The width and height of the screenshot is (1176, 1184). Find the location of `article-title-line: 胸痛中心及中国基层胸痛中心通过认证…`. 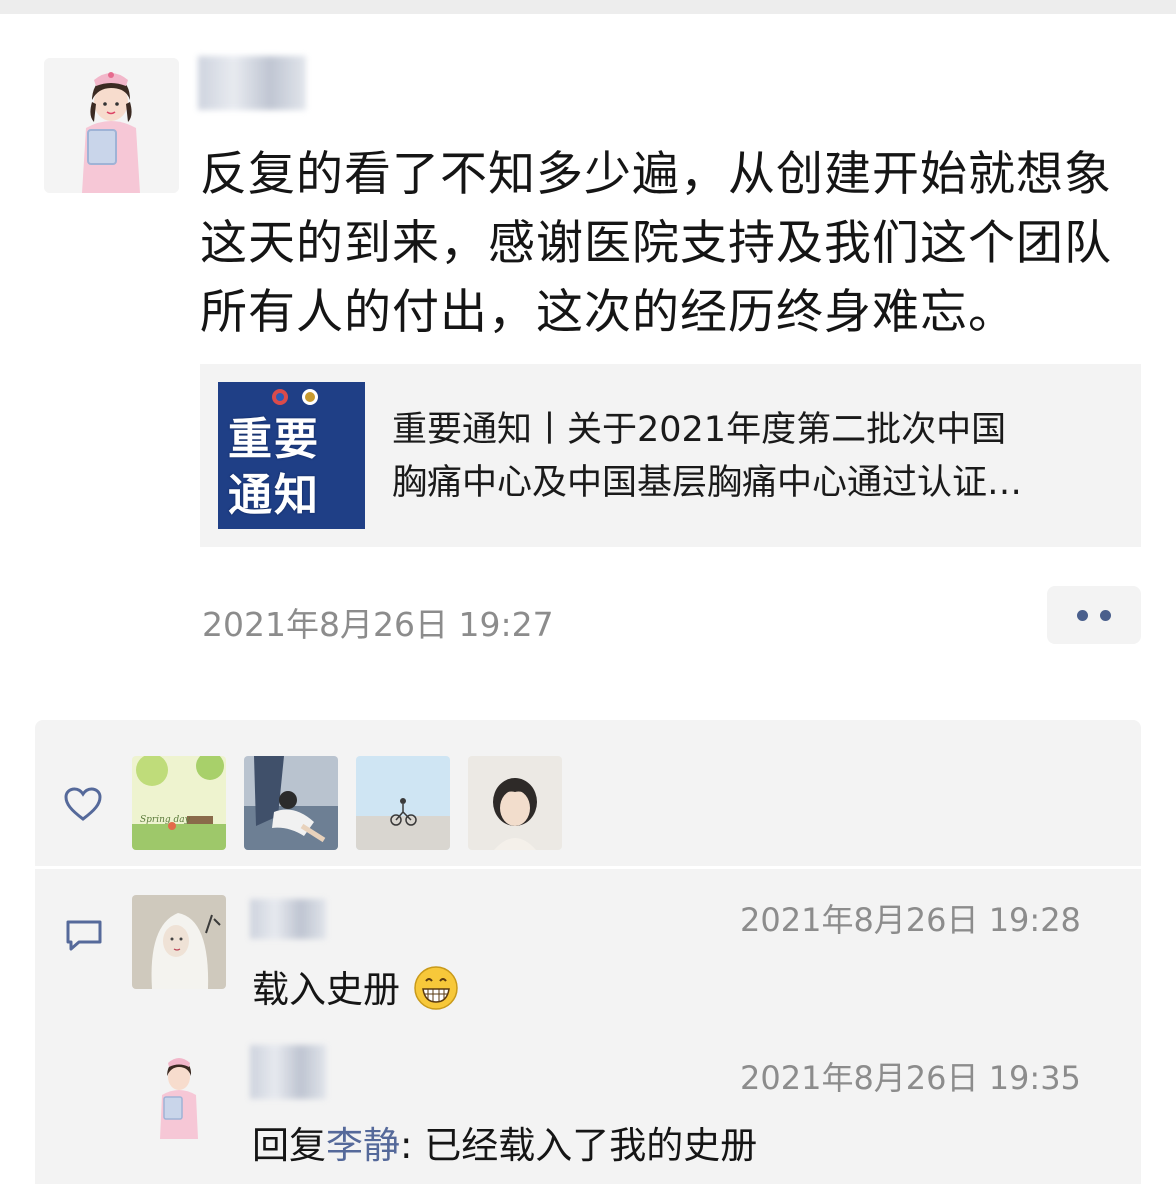

article-title-line: 胸痛中心及中国基层胸痛中心通过认证… is located at coordinates (707, 483).